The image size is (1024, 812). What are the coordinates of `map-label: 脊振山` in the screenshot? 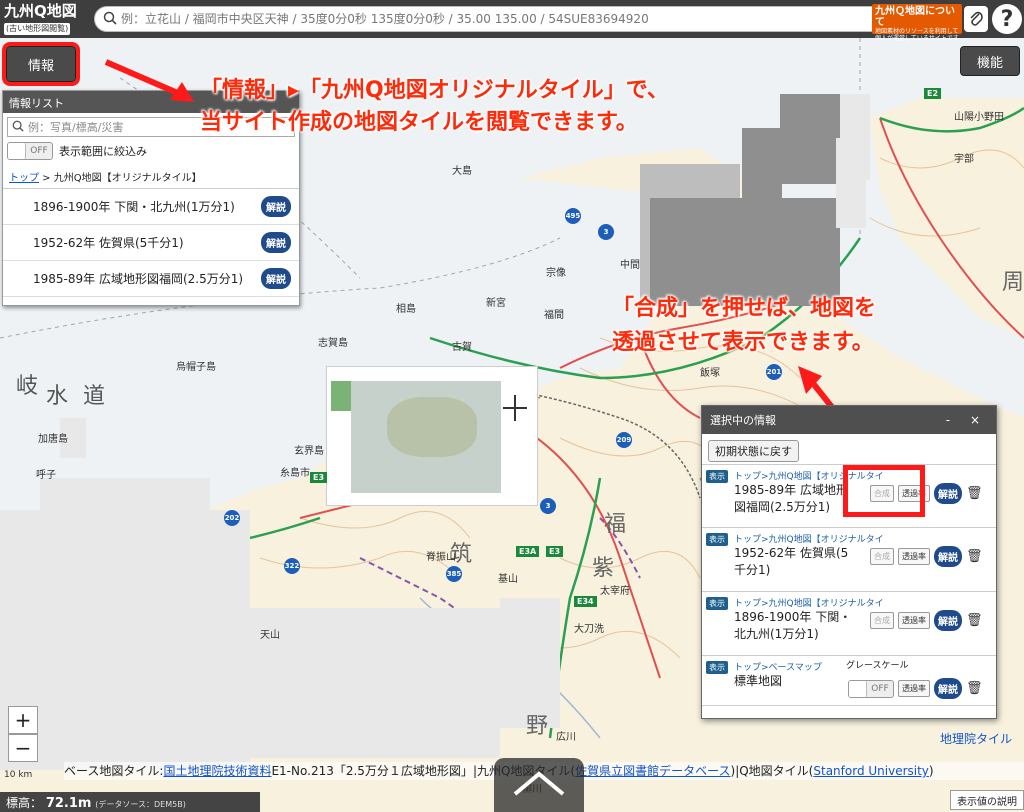 It's located at (441, 557).